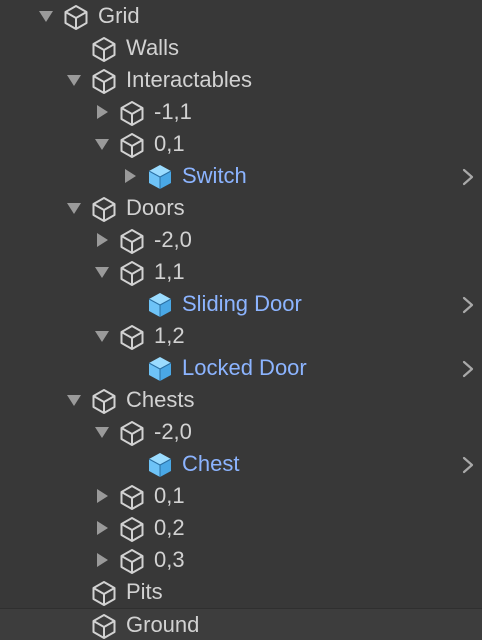  Describe the element at coordinates (169, 559) in the screenshot. I see `hierarchy-item-label: 0,3` at that location.